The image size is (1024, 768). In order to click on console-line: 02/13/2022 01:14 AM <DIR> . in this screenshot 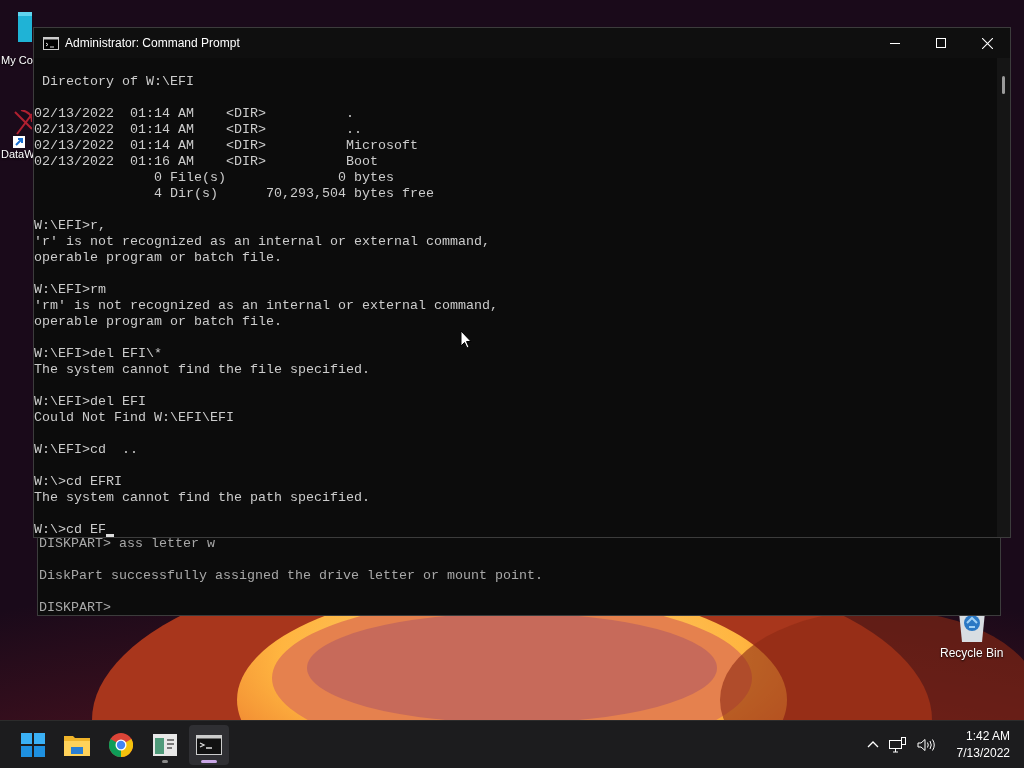, I will do `click(194, 114)`.